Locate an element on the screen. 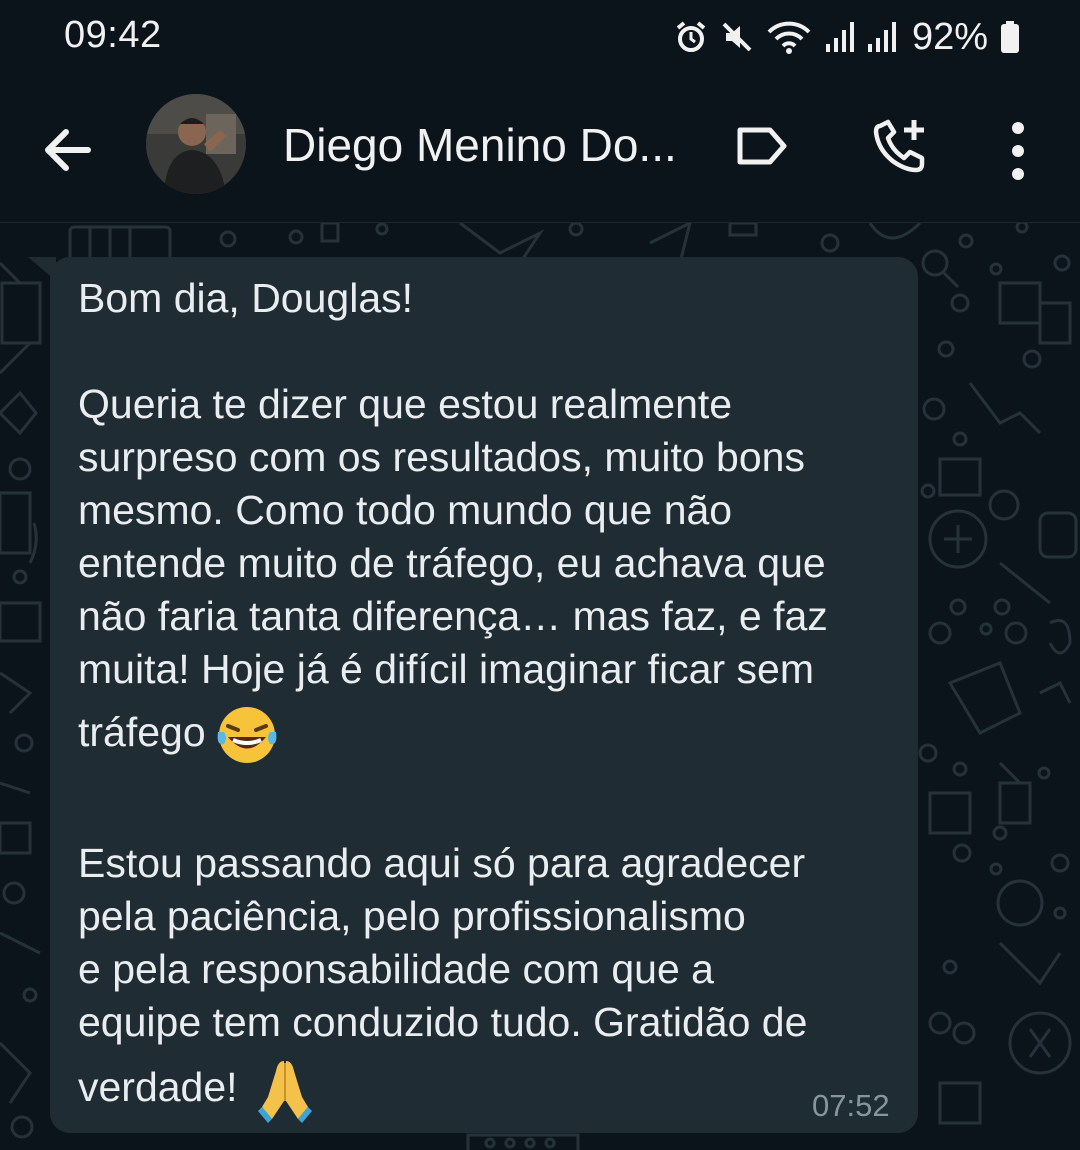 This screenshot has width=1080, height=1150. message-line-with-emoji: verdade! is located at coordinates (493, 1090).